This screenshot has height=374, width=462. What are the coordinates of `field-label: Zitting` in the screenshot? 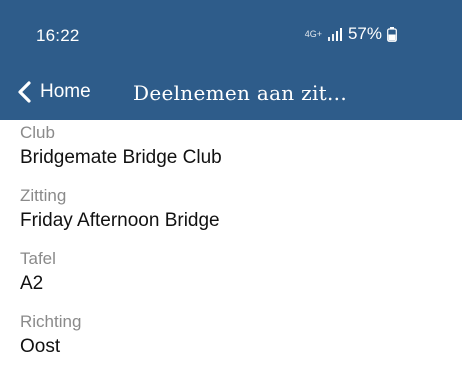 It's located at (43, 195).